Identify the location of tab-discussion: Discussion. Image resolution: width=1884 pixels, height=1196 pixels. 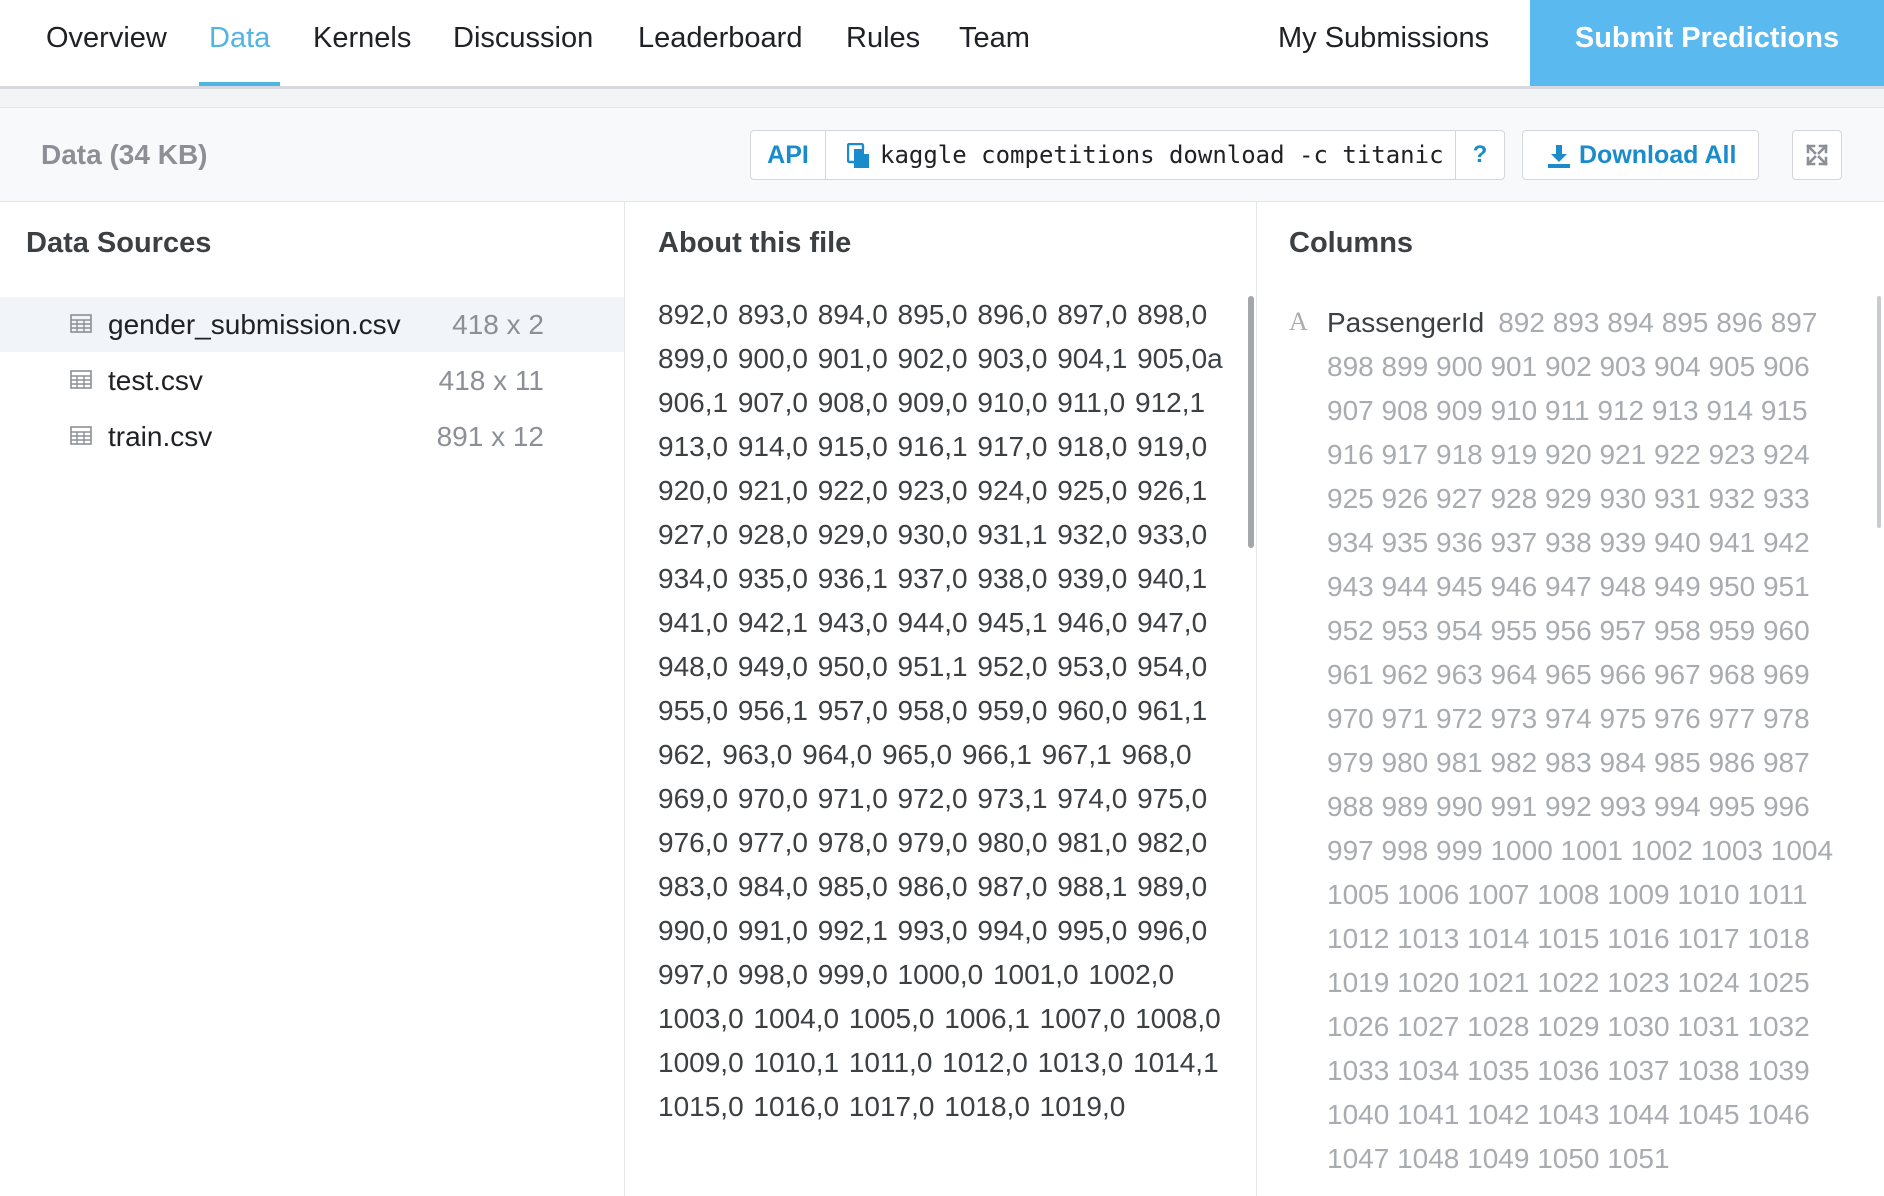
(523, 43).